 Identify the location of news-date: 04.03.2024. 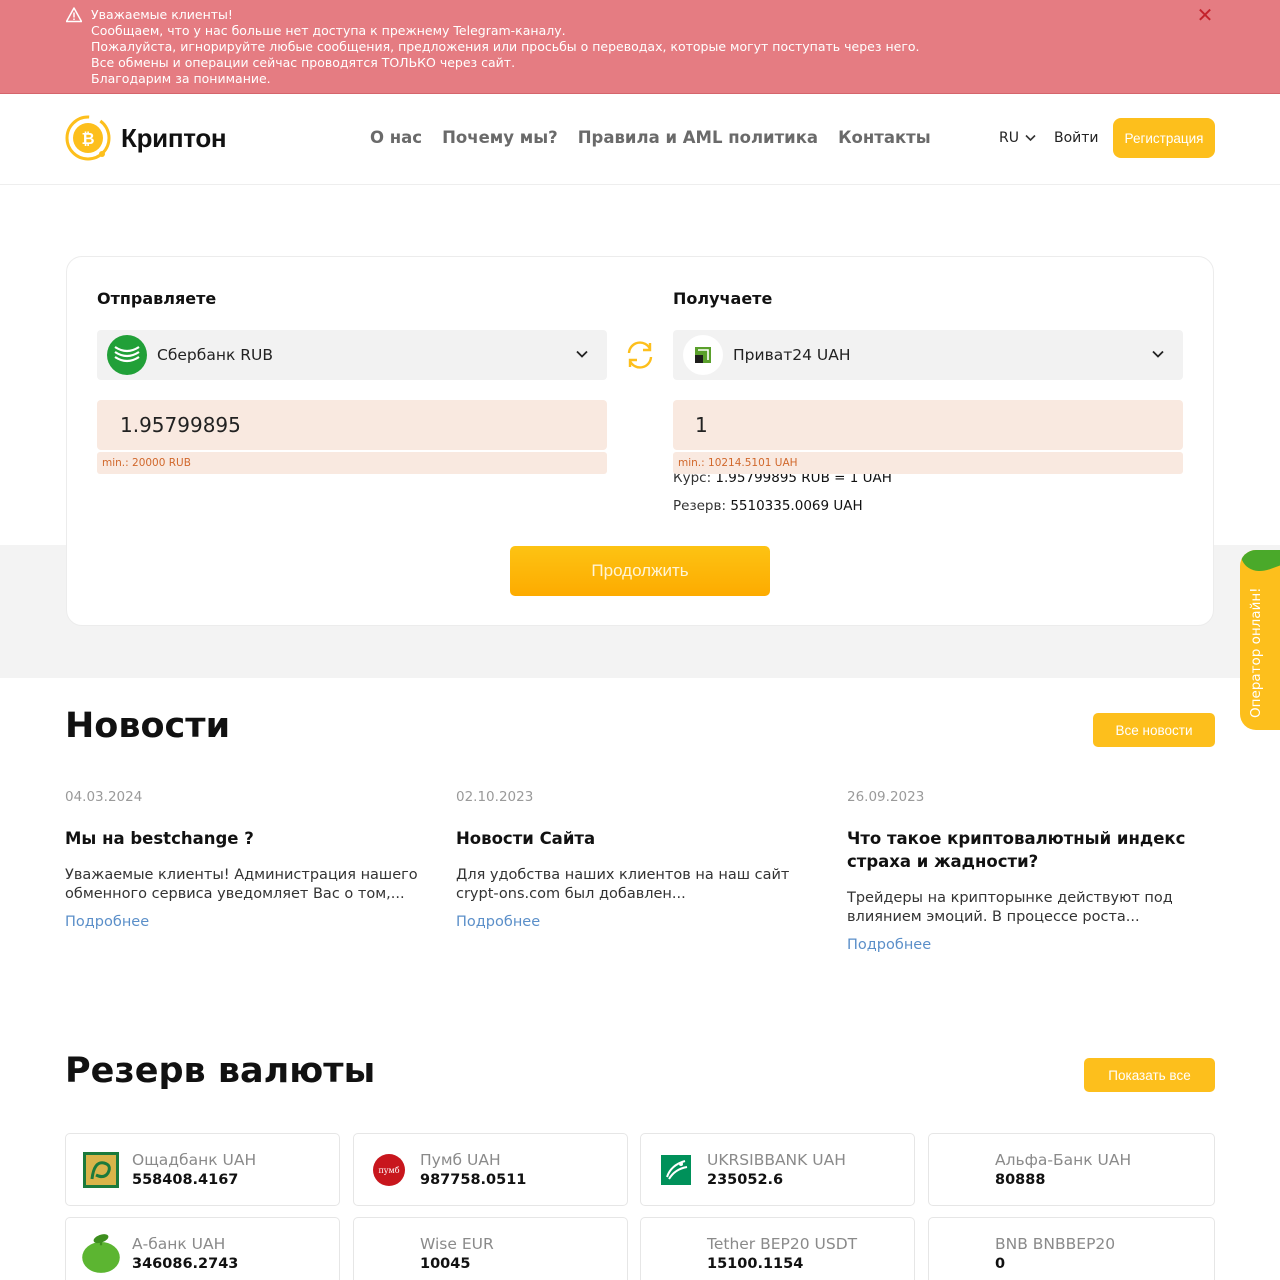
(104, 797).